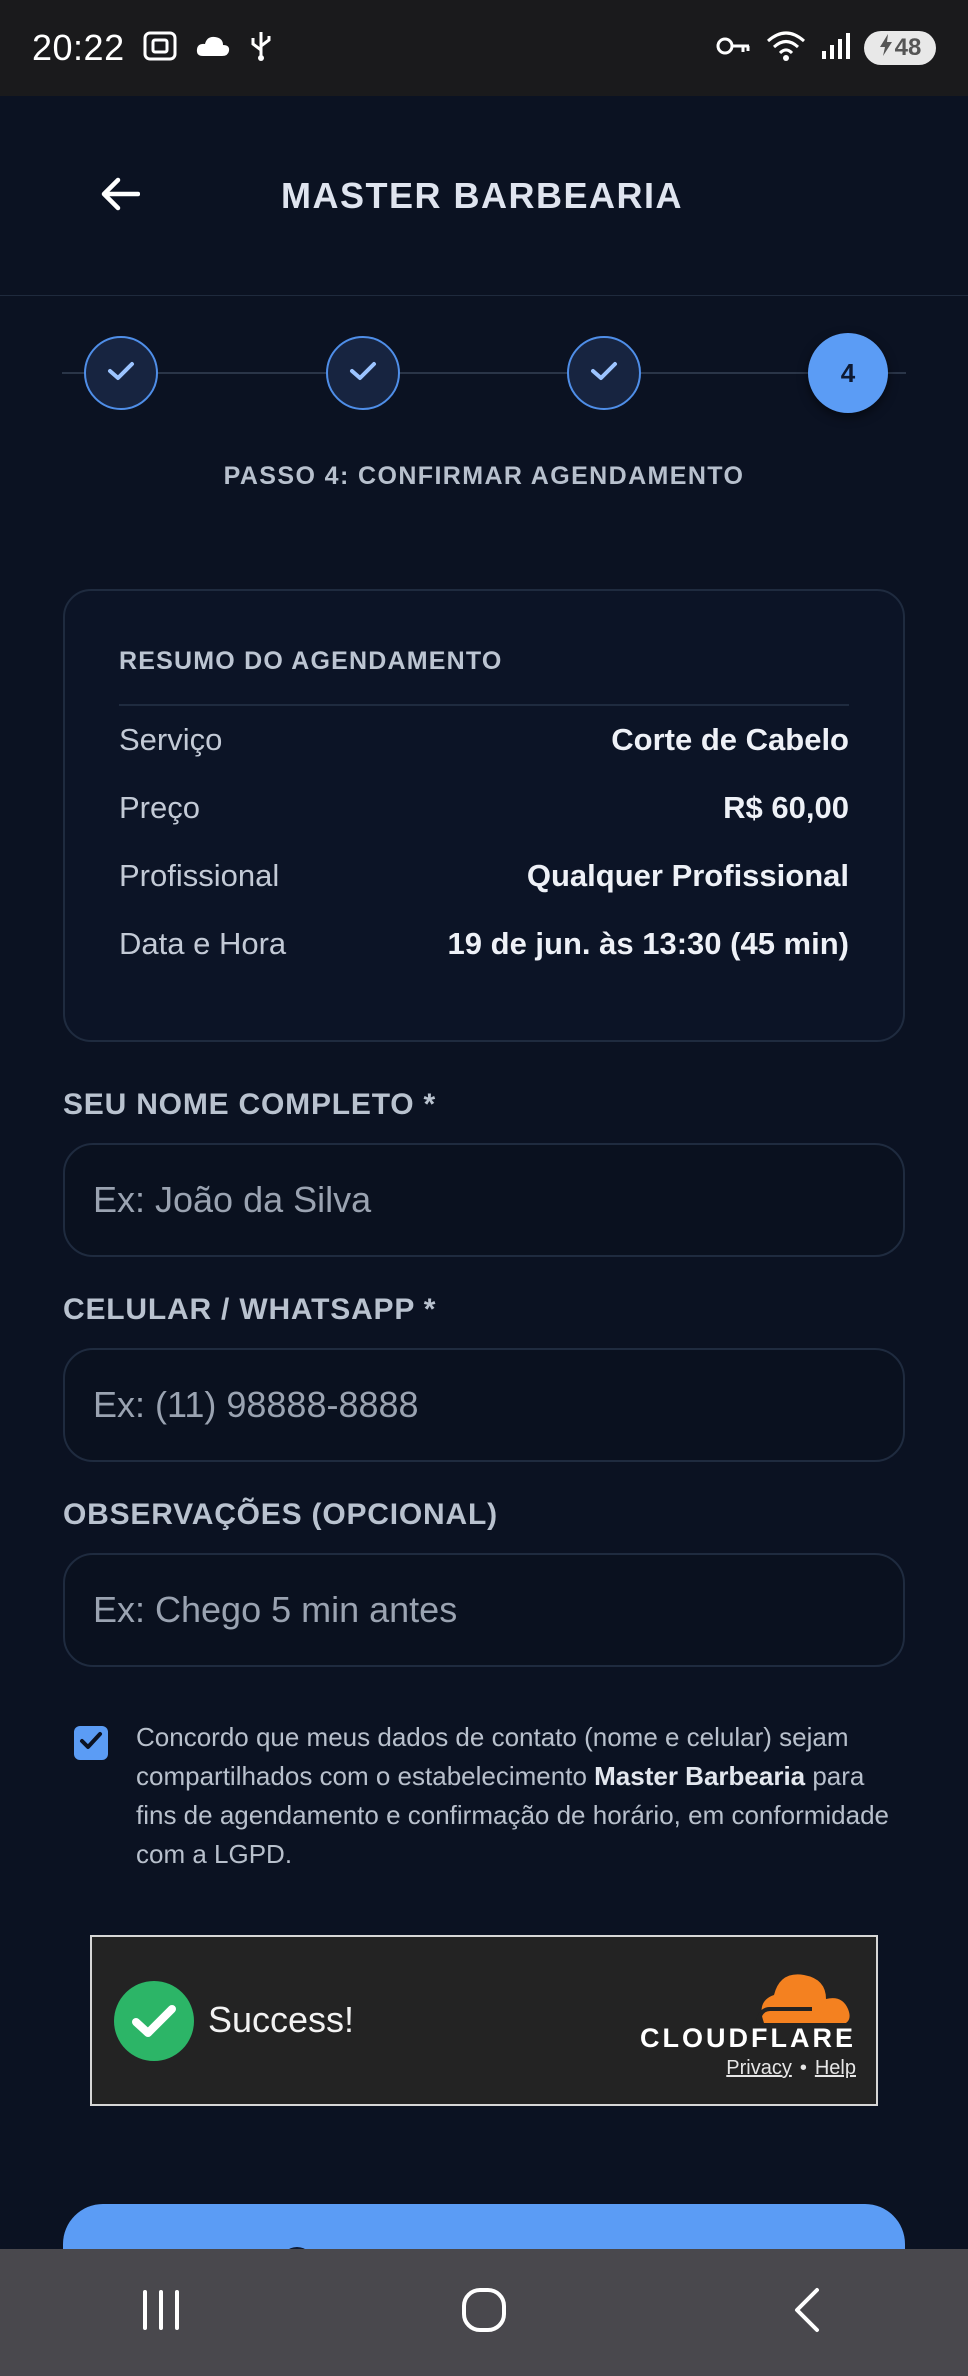 The height and width of the screenshot is (2376, 968). I want to click on summary-value: Corte de Cabelo, so click(730, 739).